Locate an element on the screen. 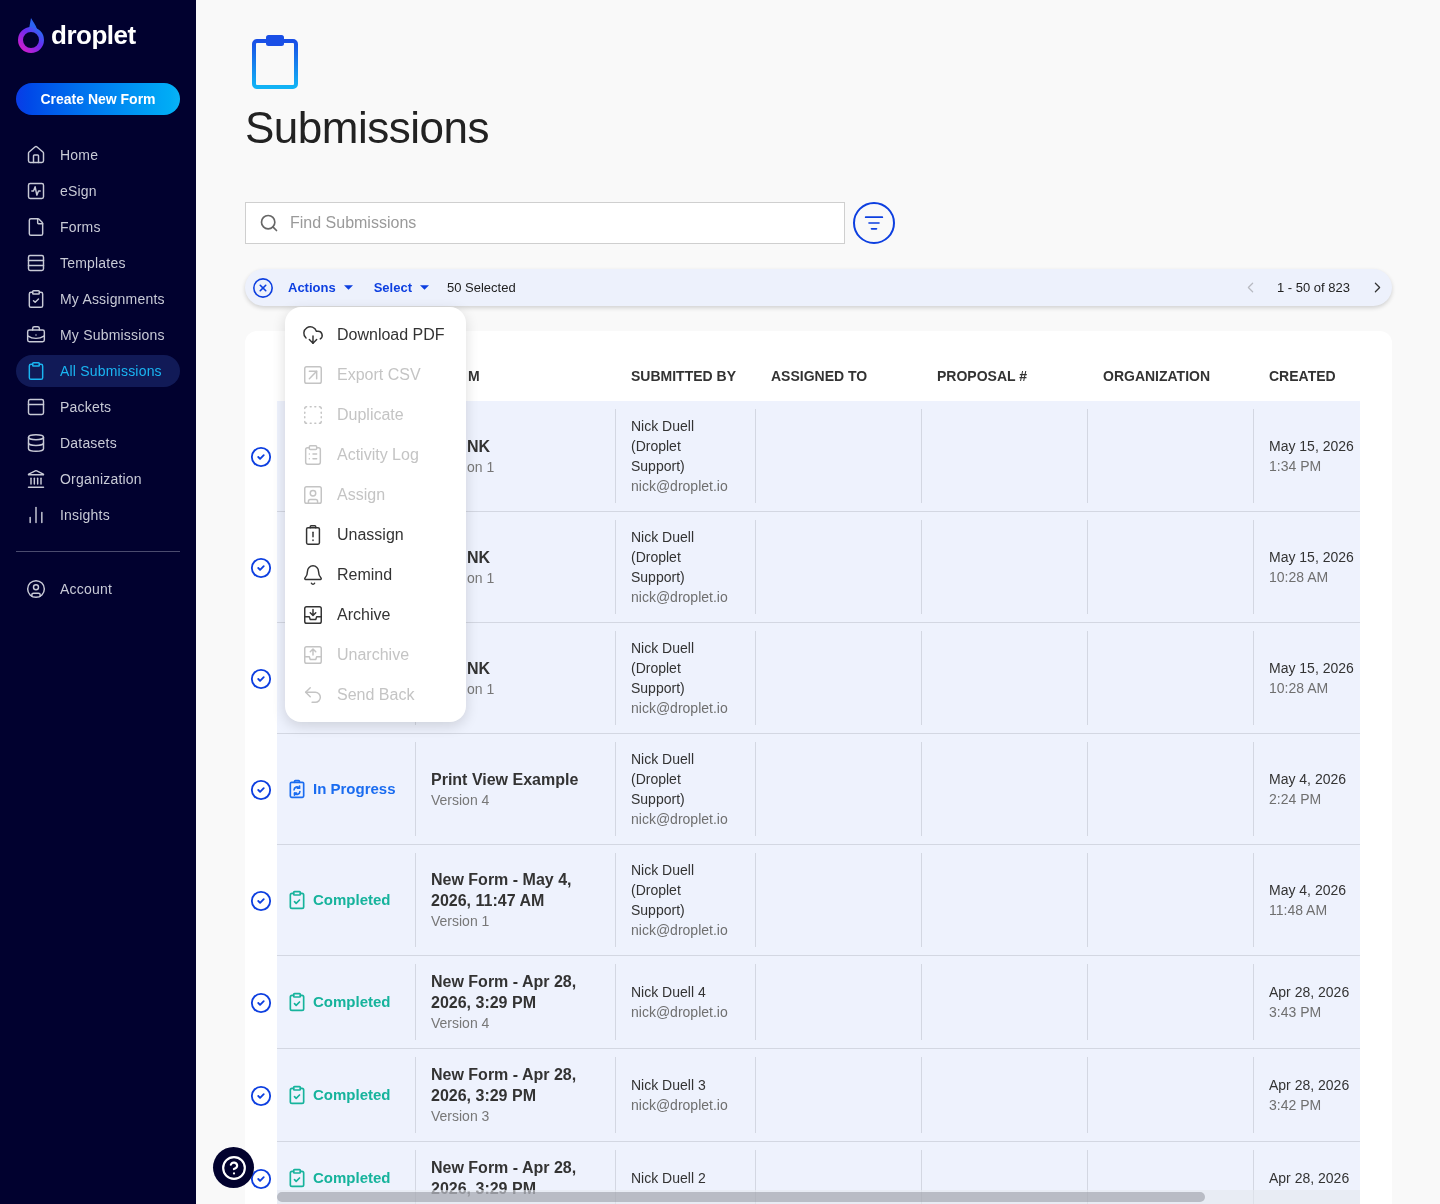 The image size is (1440, 1204). sidebar-item: My Assignments is located at coordinates (98, 299).